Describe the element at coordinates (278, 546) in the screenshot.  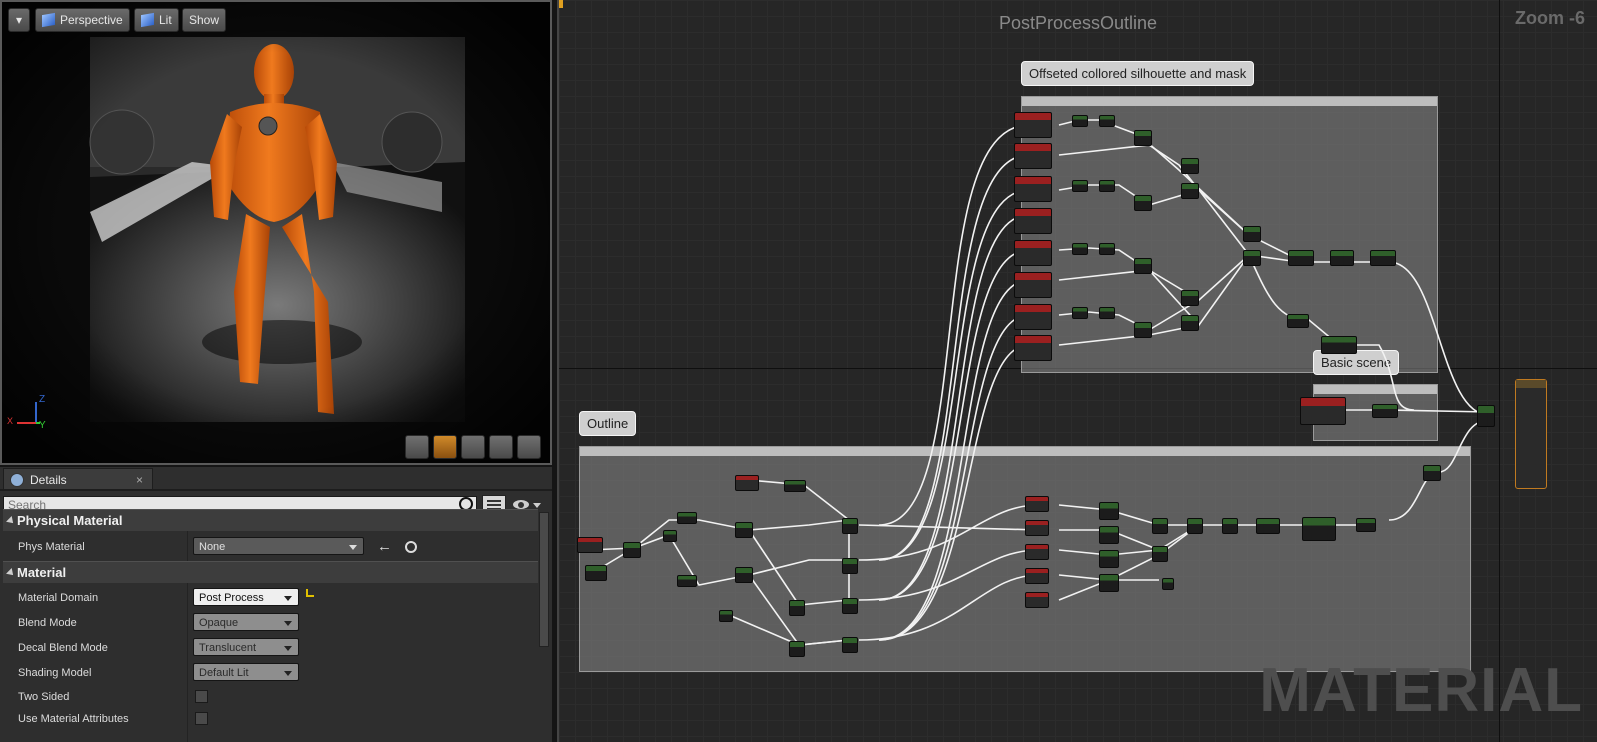
I see `phys-material-combo: None` at that location.